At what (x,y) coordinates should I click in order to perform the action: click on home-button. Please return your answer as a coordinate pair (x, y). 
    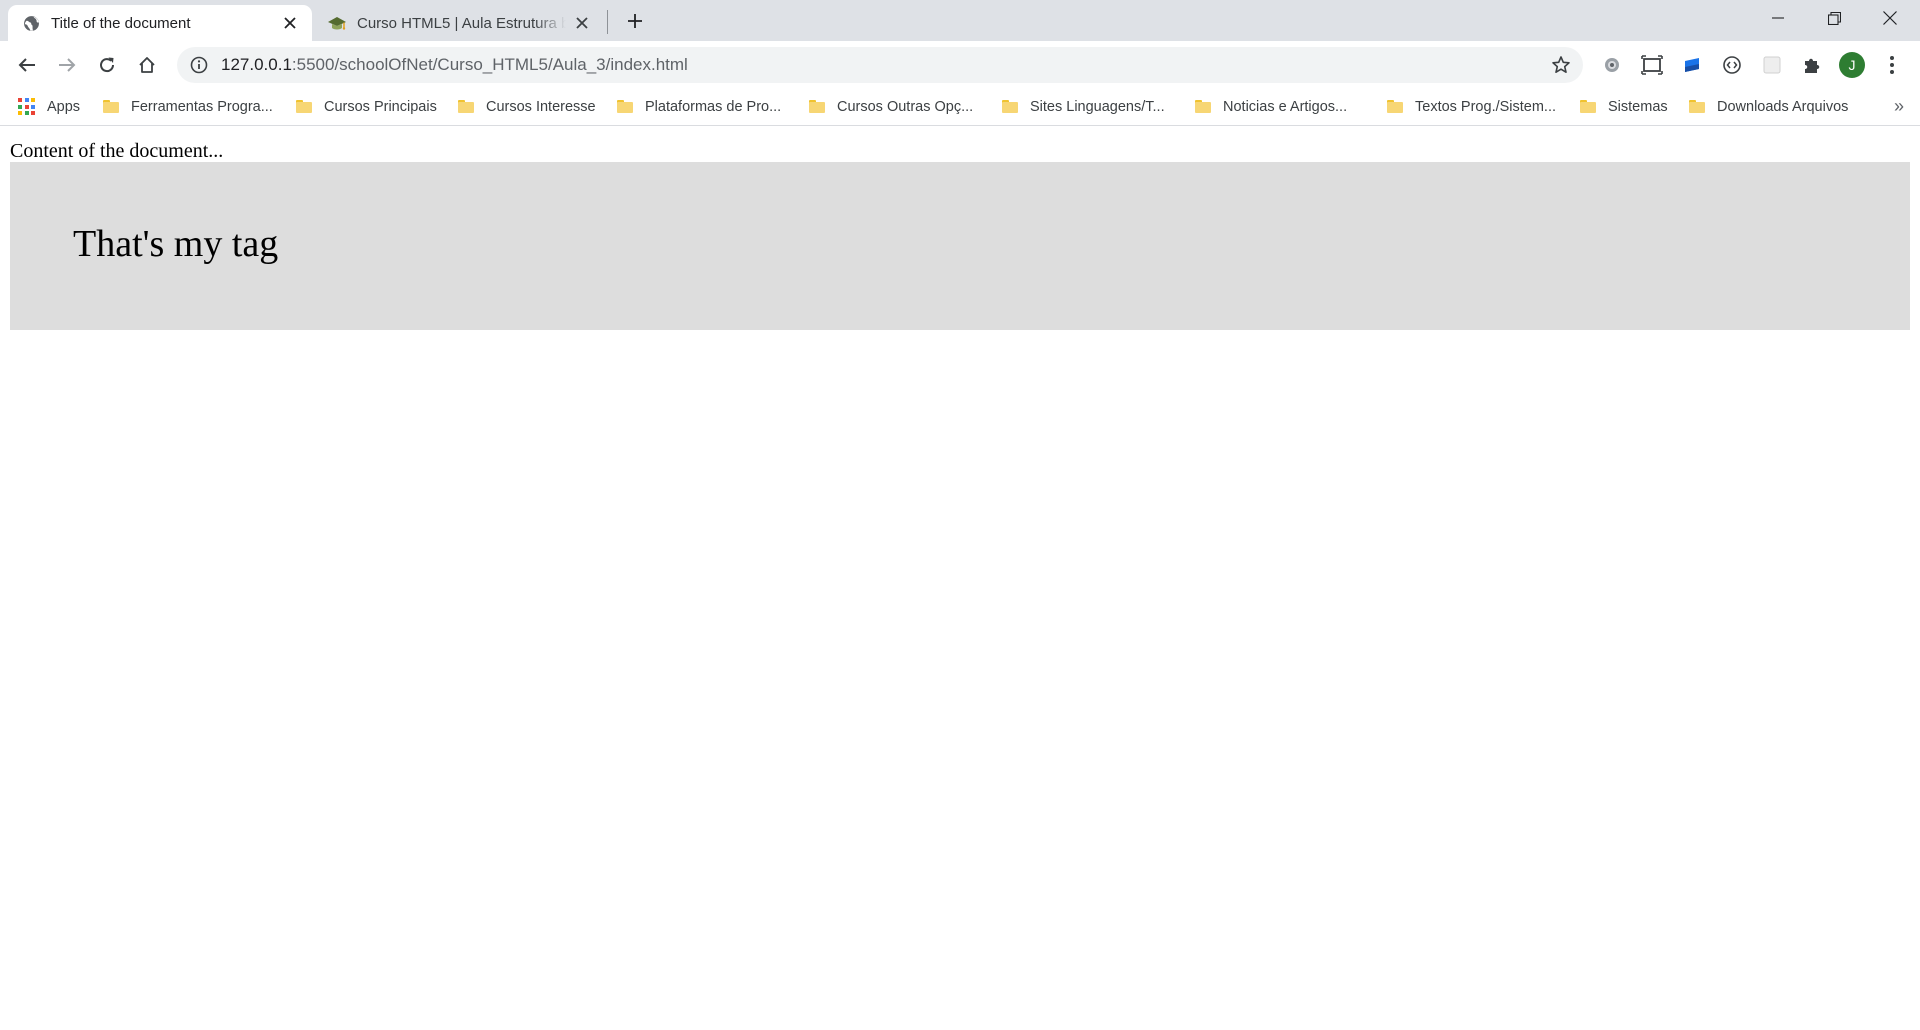
    Looking at the image, I should click on (147, 65).